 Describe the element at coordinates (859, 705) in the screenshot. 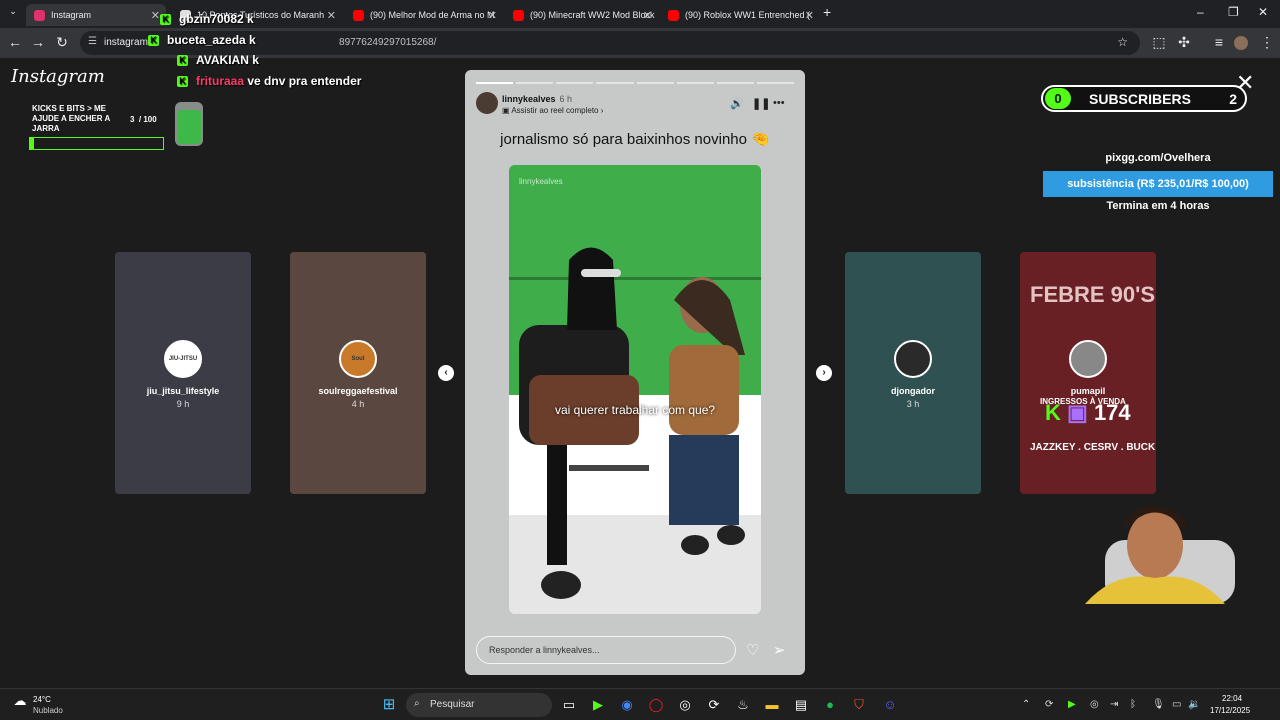

I see `brave-icon: ⛉` at that location.